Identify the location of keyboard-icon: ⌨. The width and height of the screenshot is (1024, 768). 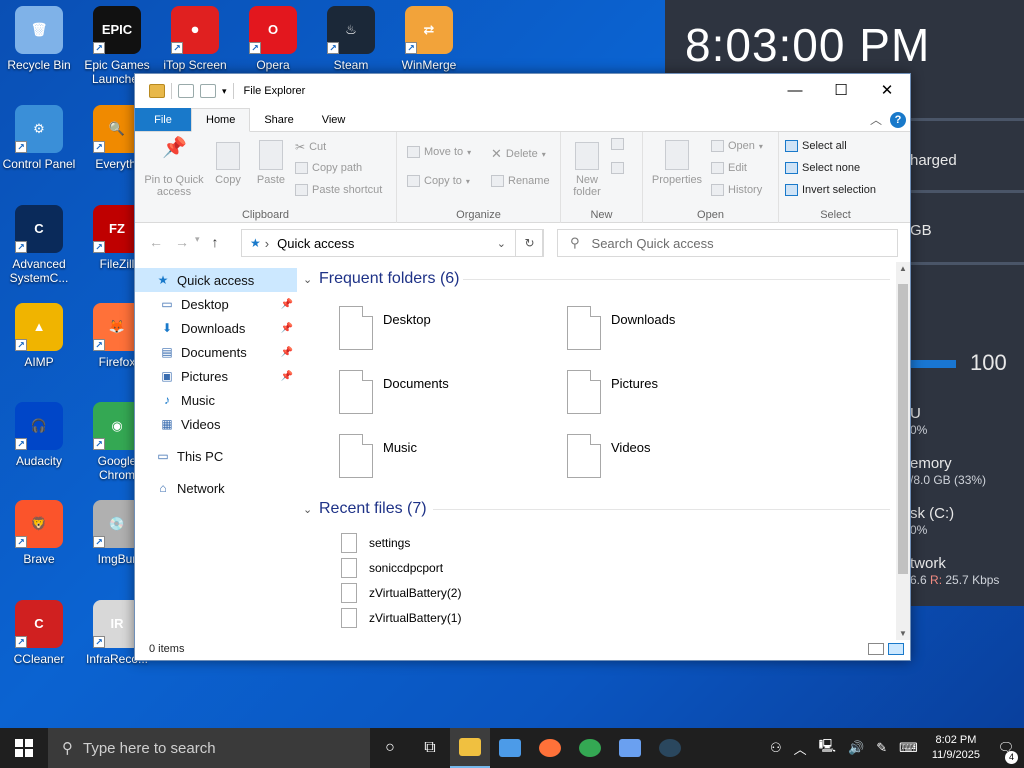
(908, 748).